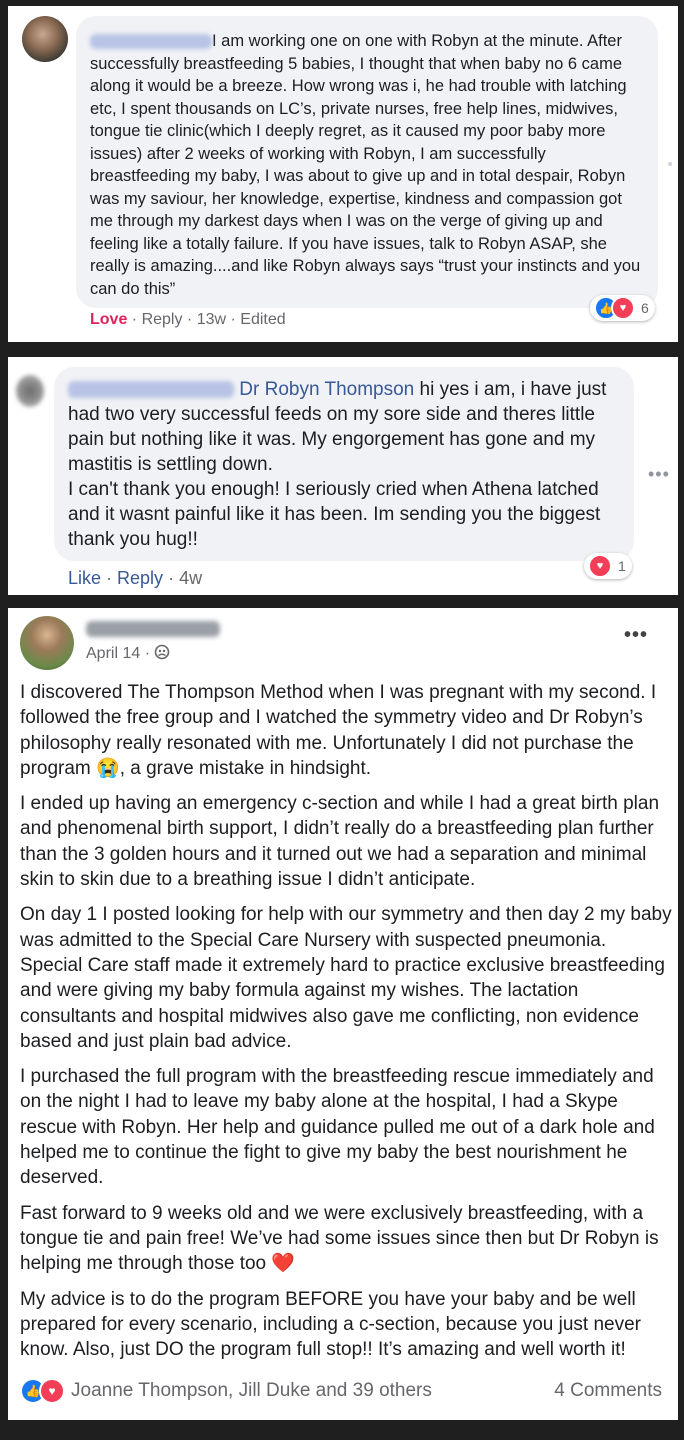 The image size is (684, 1440). I want to click on mention-link: Dr Robyn Thompson, so click(326, 389).